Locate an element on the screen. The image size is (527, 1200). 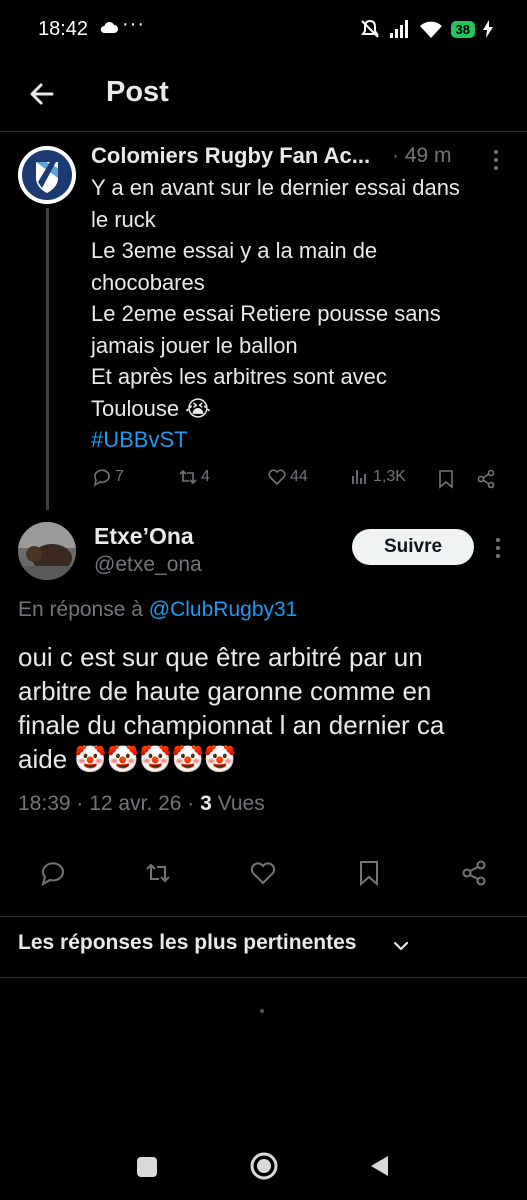
recent-apps-button is located at coordinates (147, 1167).